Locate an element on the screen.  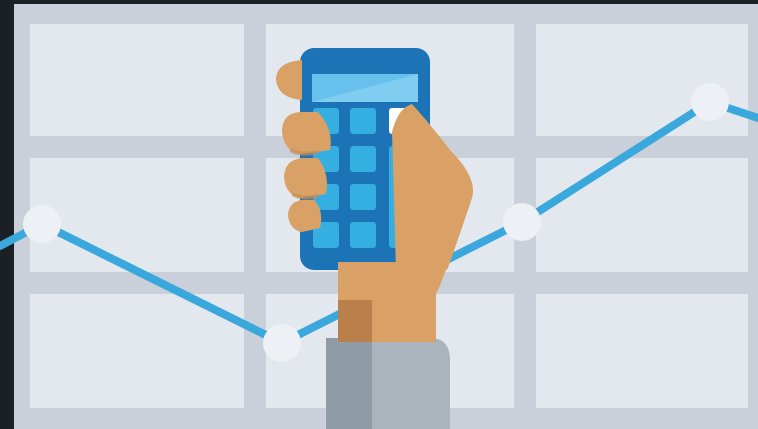
pinky-finger is located at coordinates (305, 216).